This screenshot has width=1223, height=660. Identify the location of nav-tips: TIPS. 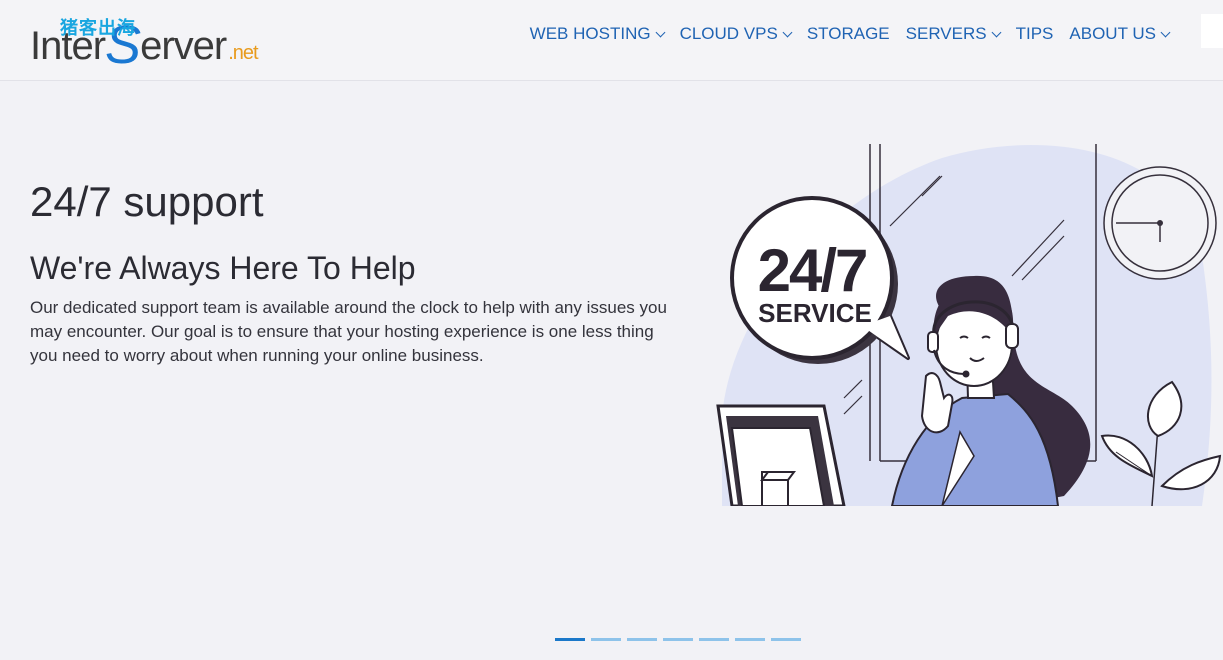
(1035, 34).